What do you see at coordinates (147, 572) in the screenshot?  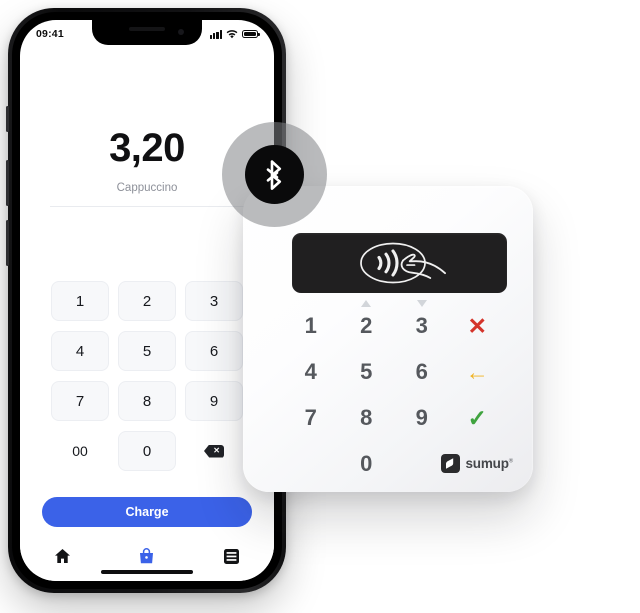 I see `home-indicator` at bounding box center [147, 572].